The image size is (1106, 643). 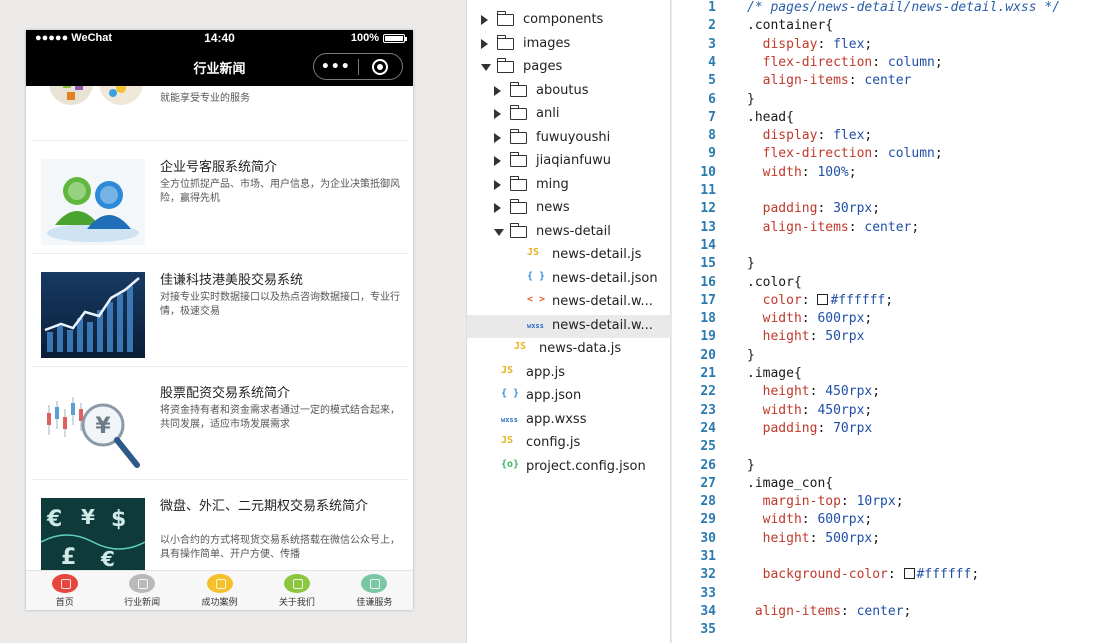 What do you see at coordinates (569, 255) in the screenshot?
I see `tree-file: JS news-detail.js` at bounding box center [569, 255].